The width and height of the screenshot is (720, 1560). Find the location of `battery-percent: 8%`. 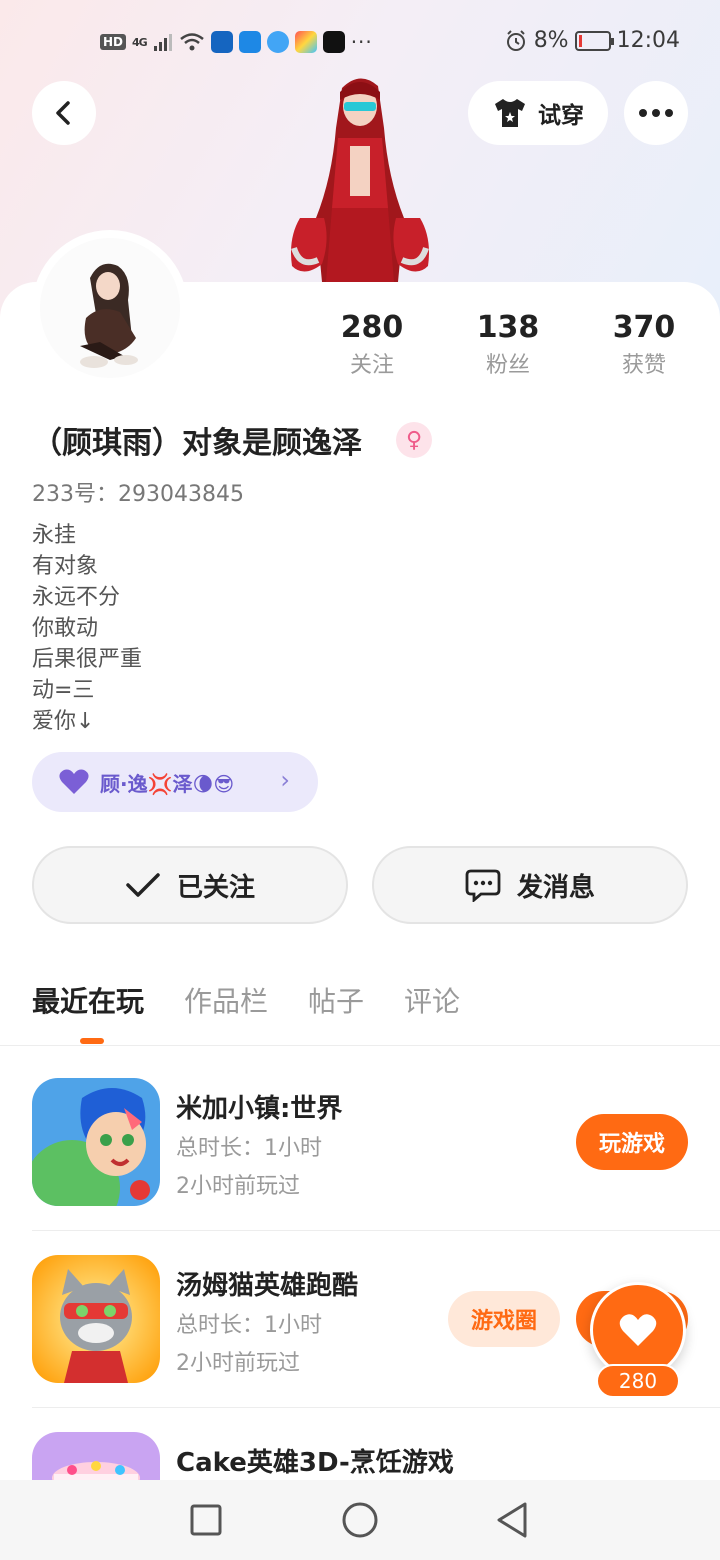

battery-percent: 8% is located at coordinates (551, 40).